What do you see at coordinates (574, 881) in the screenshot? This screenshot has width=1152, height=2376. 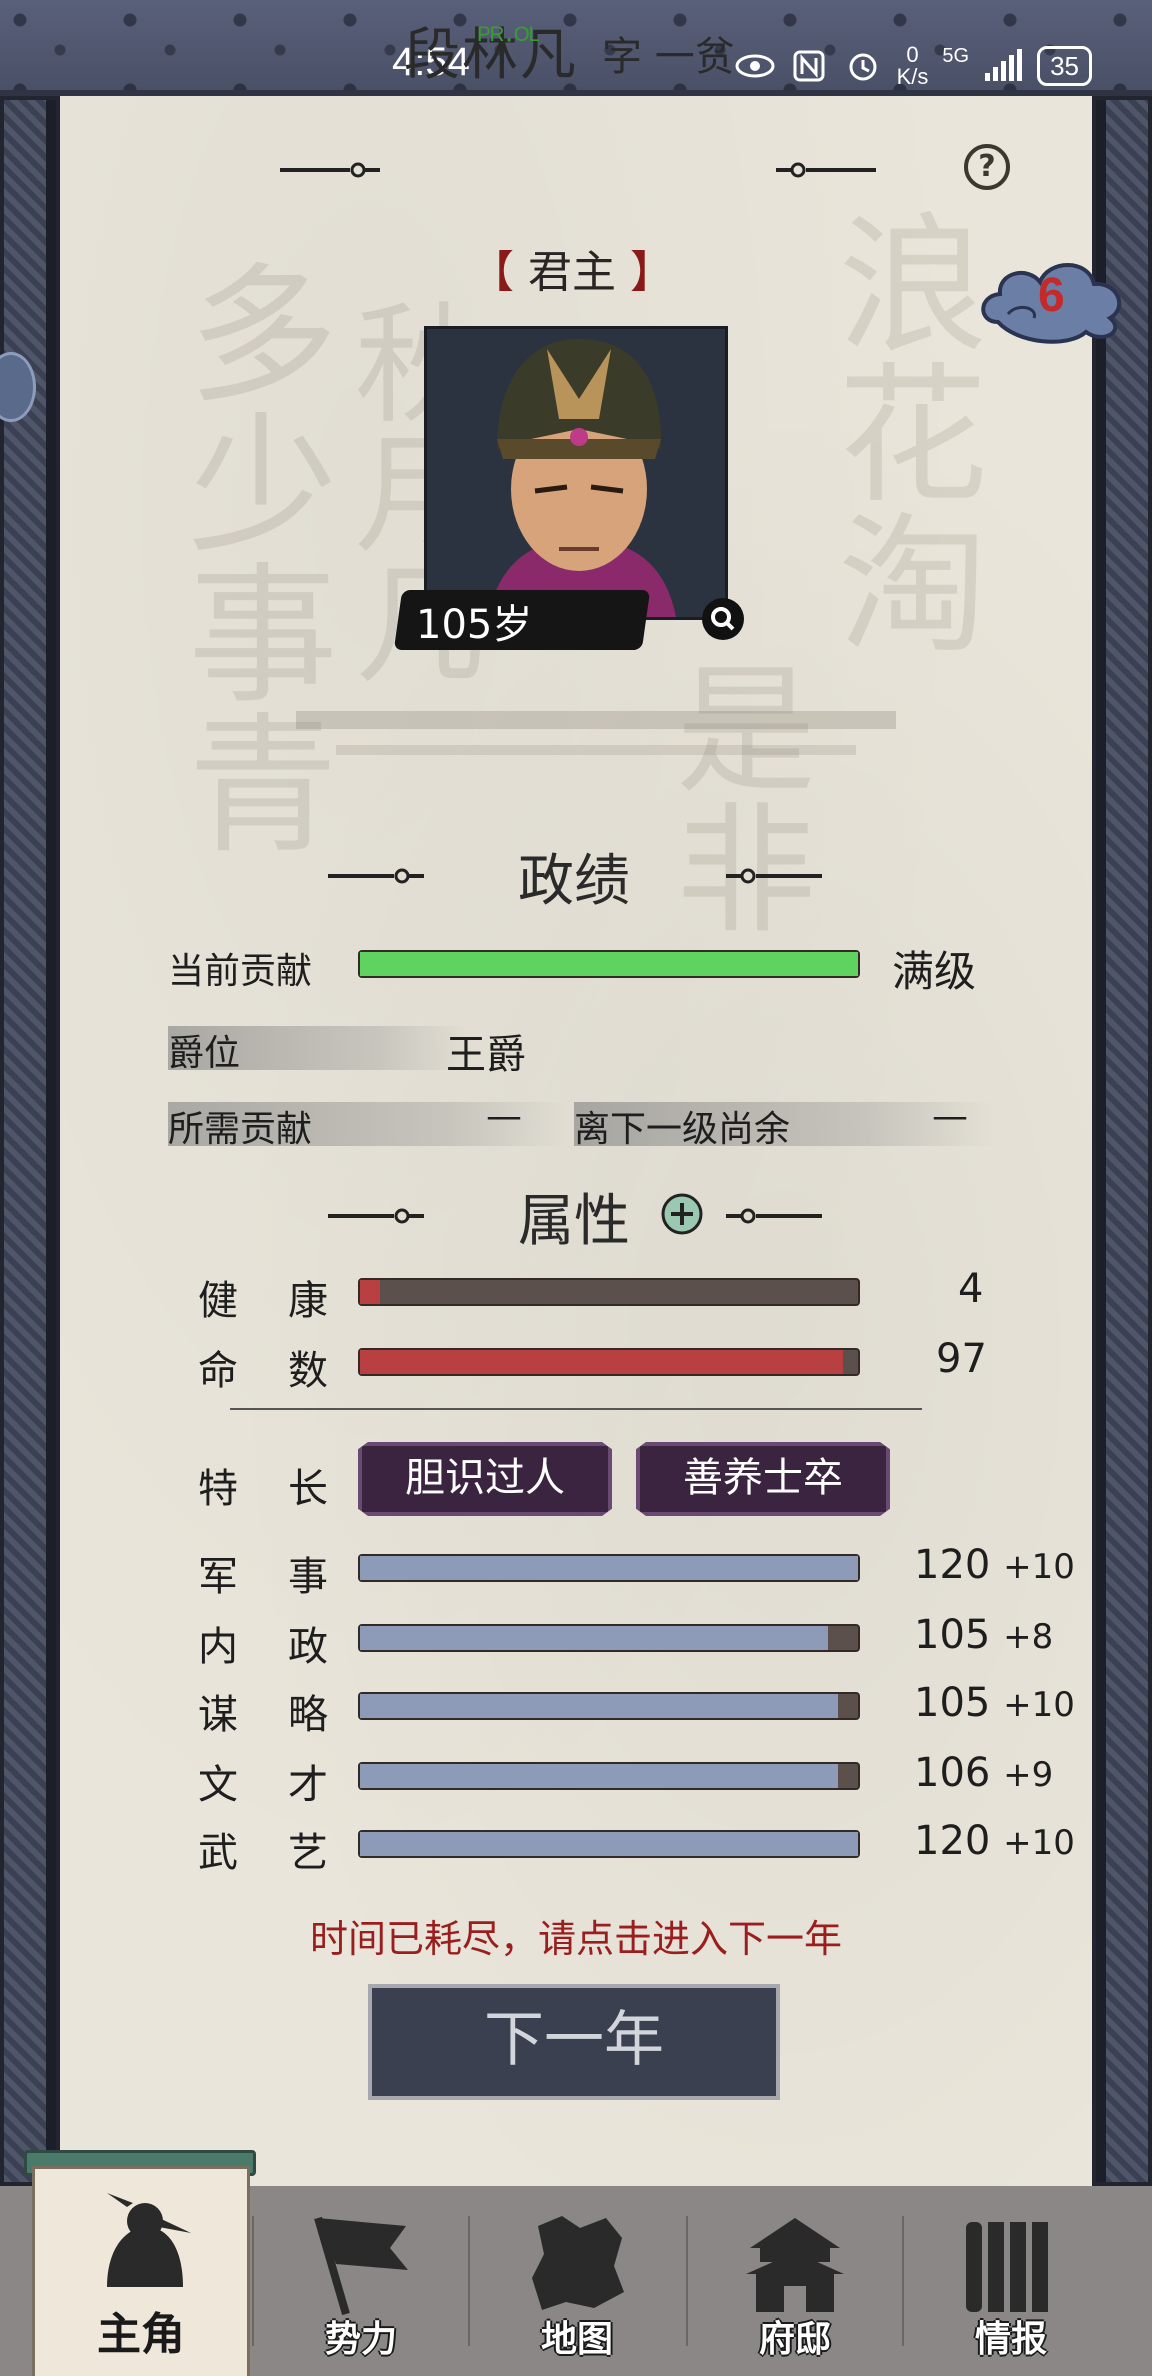 I see `achievement-section-title: 政绩` at bounding box center [574, 881].